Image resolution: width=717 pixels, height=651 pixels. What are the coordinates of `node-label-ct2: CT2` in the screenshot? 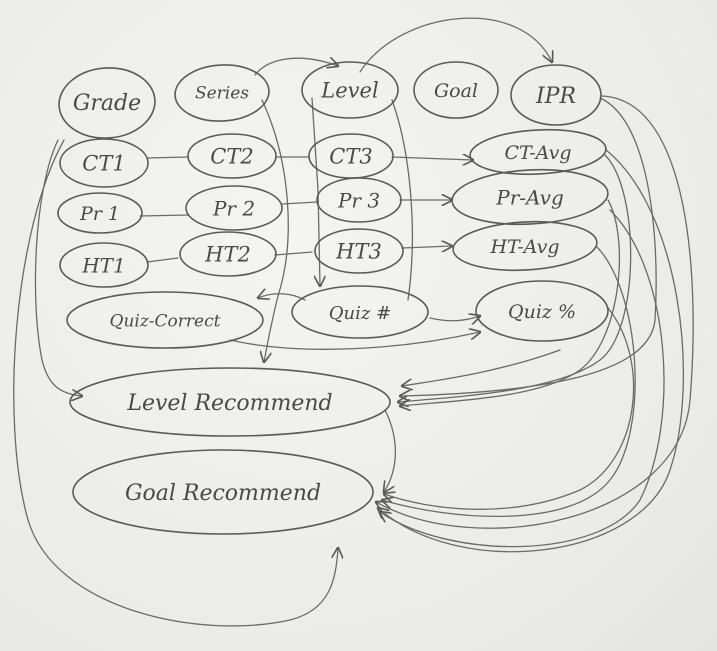 It's located at (231, 157).